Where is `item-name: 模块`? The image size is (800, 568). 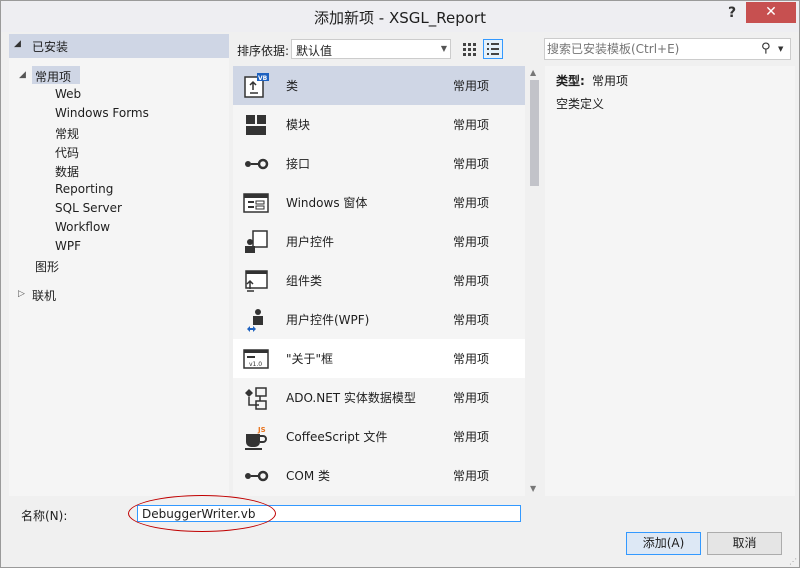
item-name: 模块 is located at coordinates (298, 125).